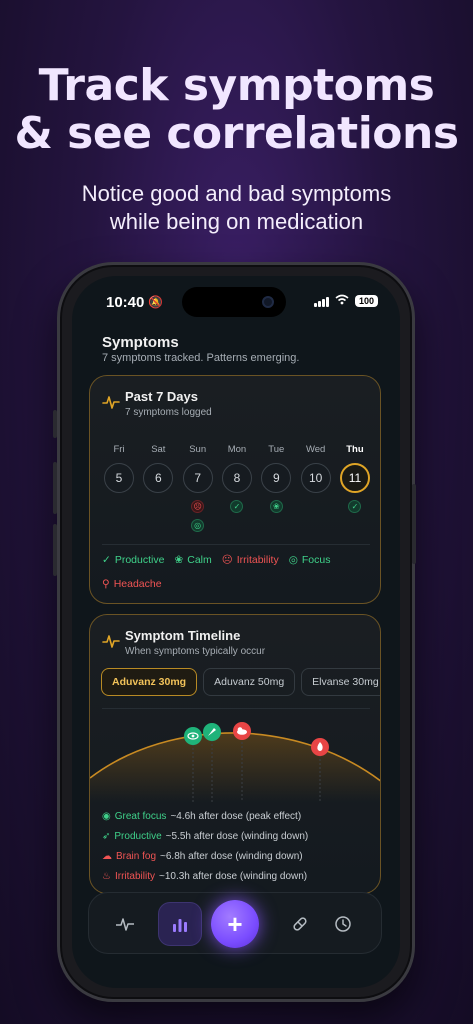  Describe the element at coordinates (158, 478) in the screenshot. I see `day-number: 6` at that location.